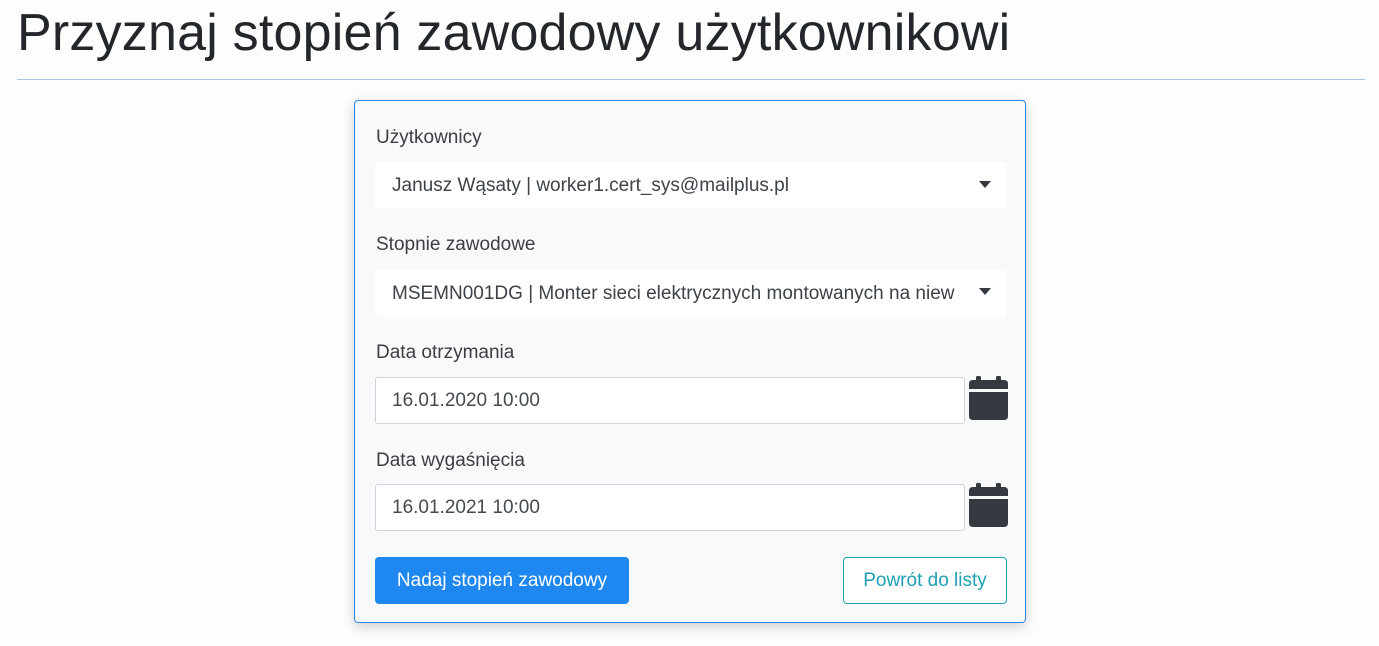  I want to click on back-to-list-button: Powrót do listy, so click(925, 580).